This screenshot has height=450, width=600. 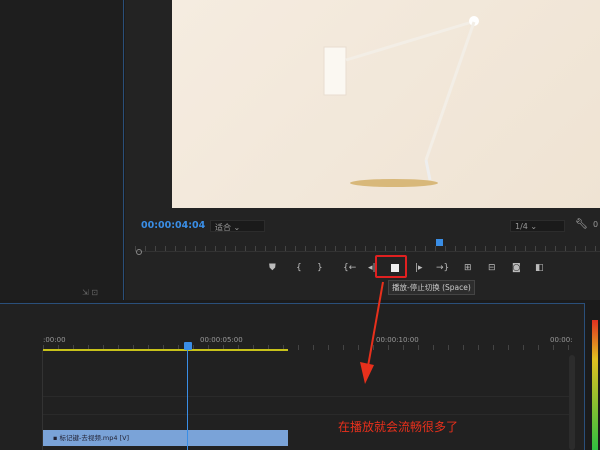 What do you see at coordinates (595, 385) in the screenshot?
I see `audio-meter` at bounding box center [595, 385].